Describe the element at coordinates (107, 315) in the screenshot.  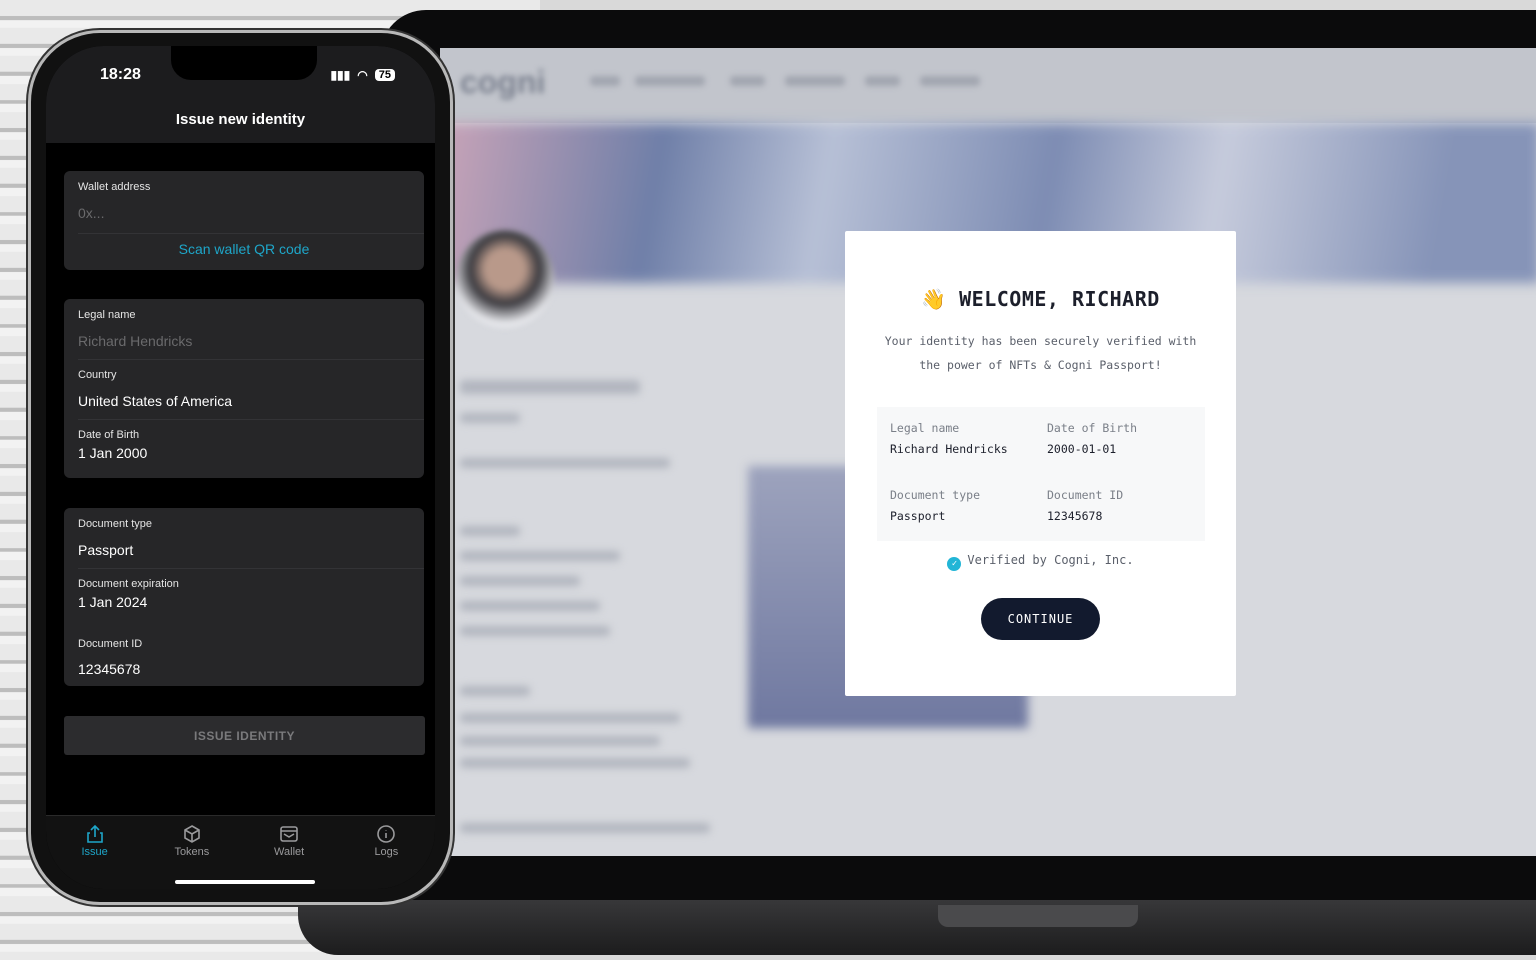
I see `legal-name-label: Legal name` at that location.